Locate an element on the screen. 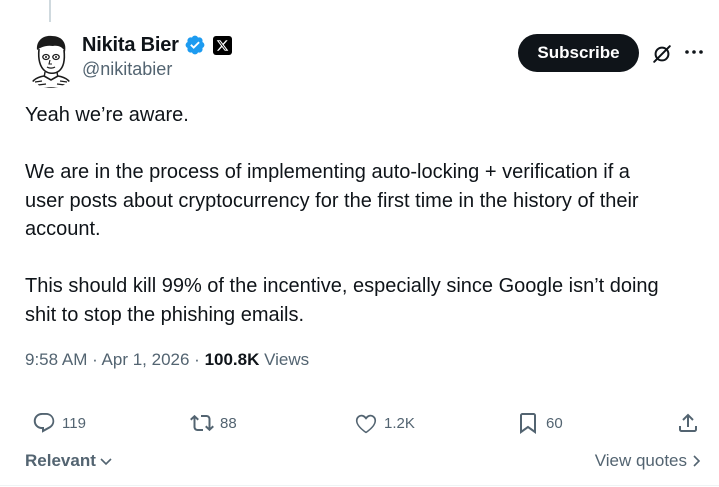  reply-count: 119 is located at coordinates (74, 423).